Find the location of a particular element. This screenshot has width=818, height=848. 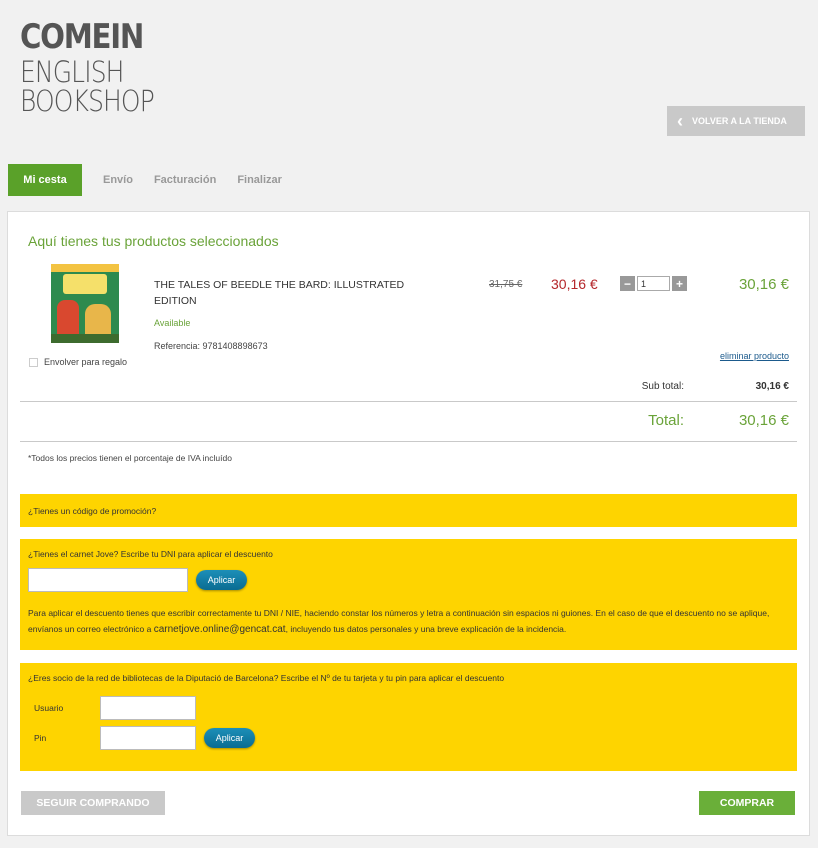

back-to-store-label: VOLVER A LA TIENDA is located at coordinates (739, 121).